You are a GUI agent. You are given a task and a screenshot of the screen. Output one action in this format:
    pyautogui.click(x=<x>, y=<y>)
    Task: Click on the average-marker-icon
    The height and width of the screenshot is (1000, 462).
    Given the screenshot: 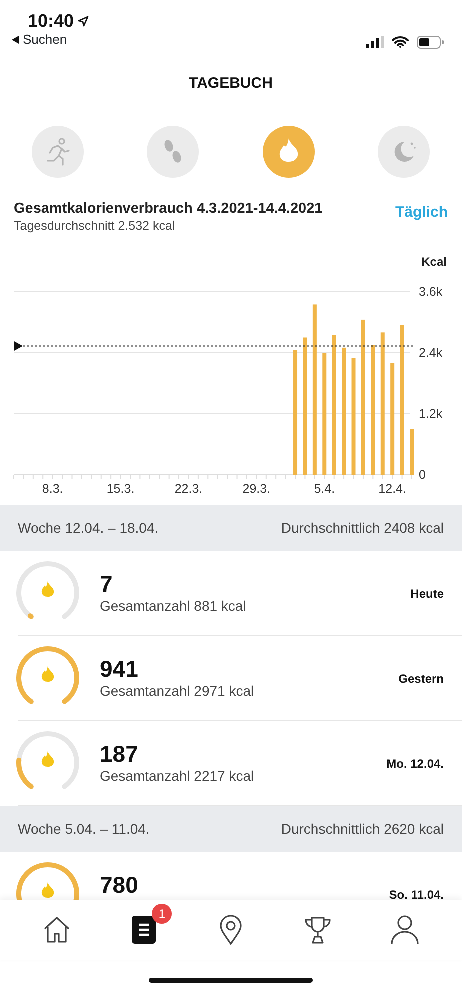 What is the action you would take?
    pyautogui.click(x=18, y=346)
    